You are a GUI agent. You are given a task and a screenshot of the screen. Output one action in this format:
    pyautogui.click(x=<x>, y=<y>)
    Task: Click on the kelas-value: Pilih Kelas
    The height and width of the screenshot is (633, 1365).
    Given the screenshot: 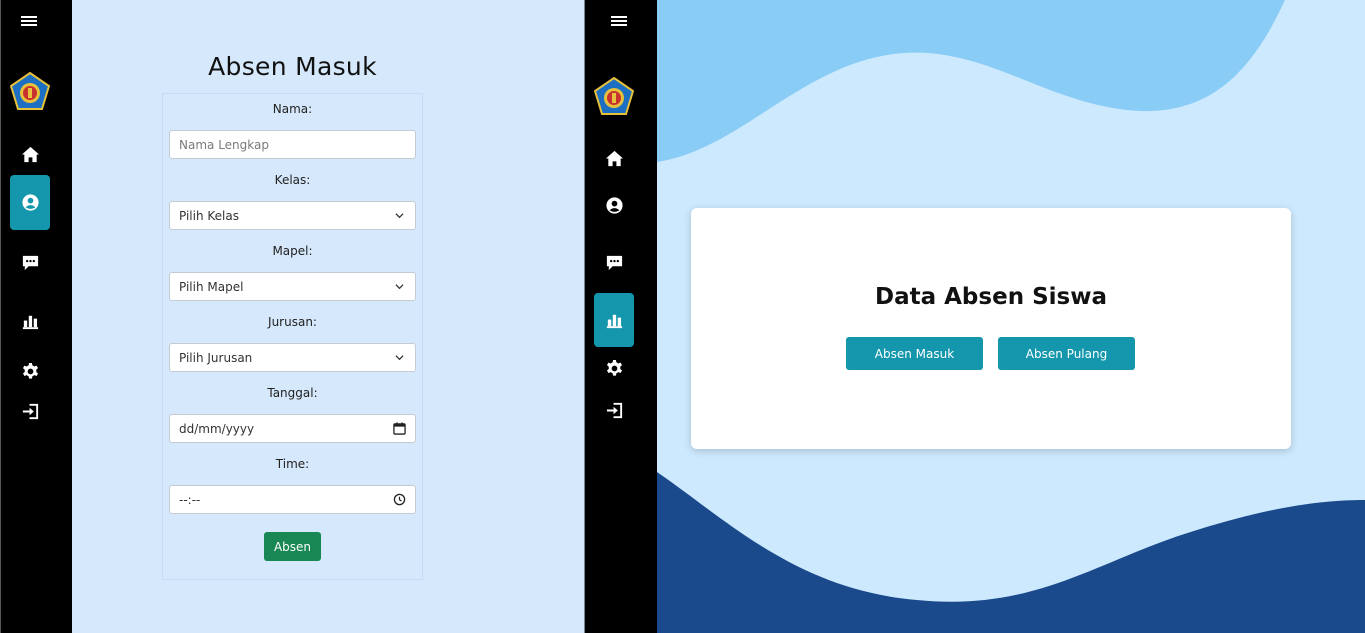 What is the action you would take?
    pyautogui.click(x=209, y=215)
    